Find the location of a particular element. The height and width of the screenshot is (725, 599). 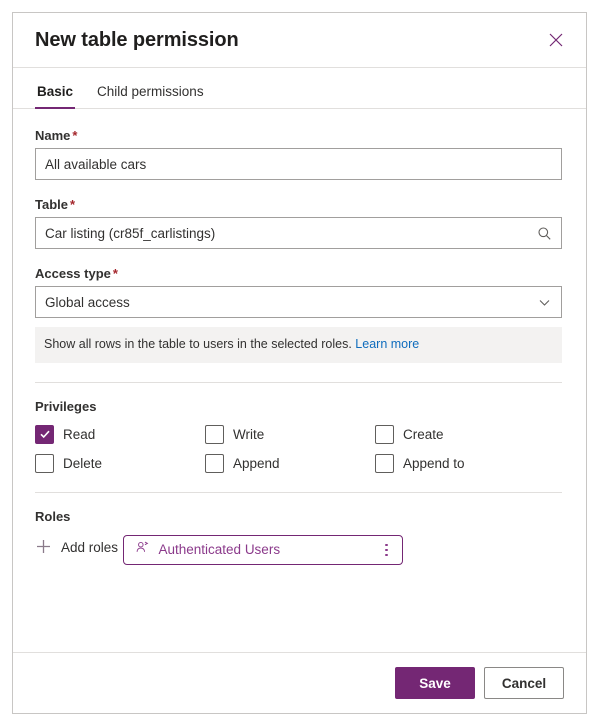

close-icon is located at coordinates (556, 40).